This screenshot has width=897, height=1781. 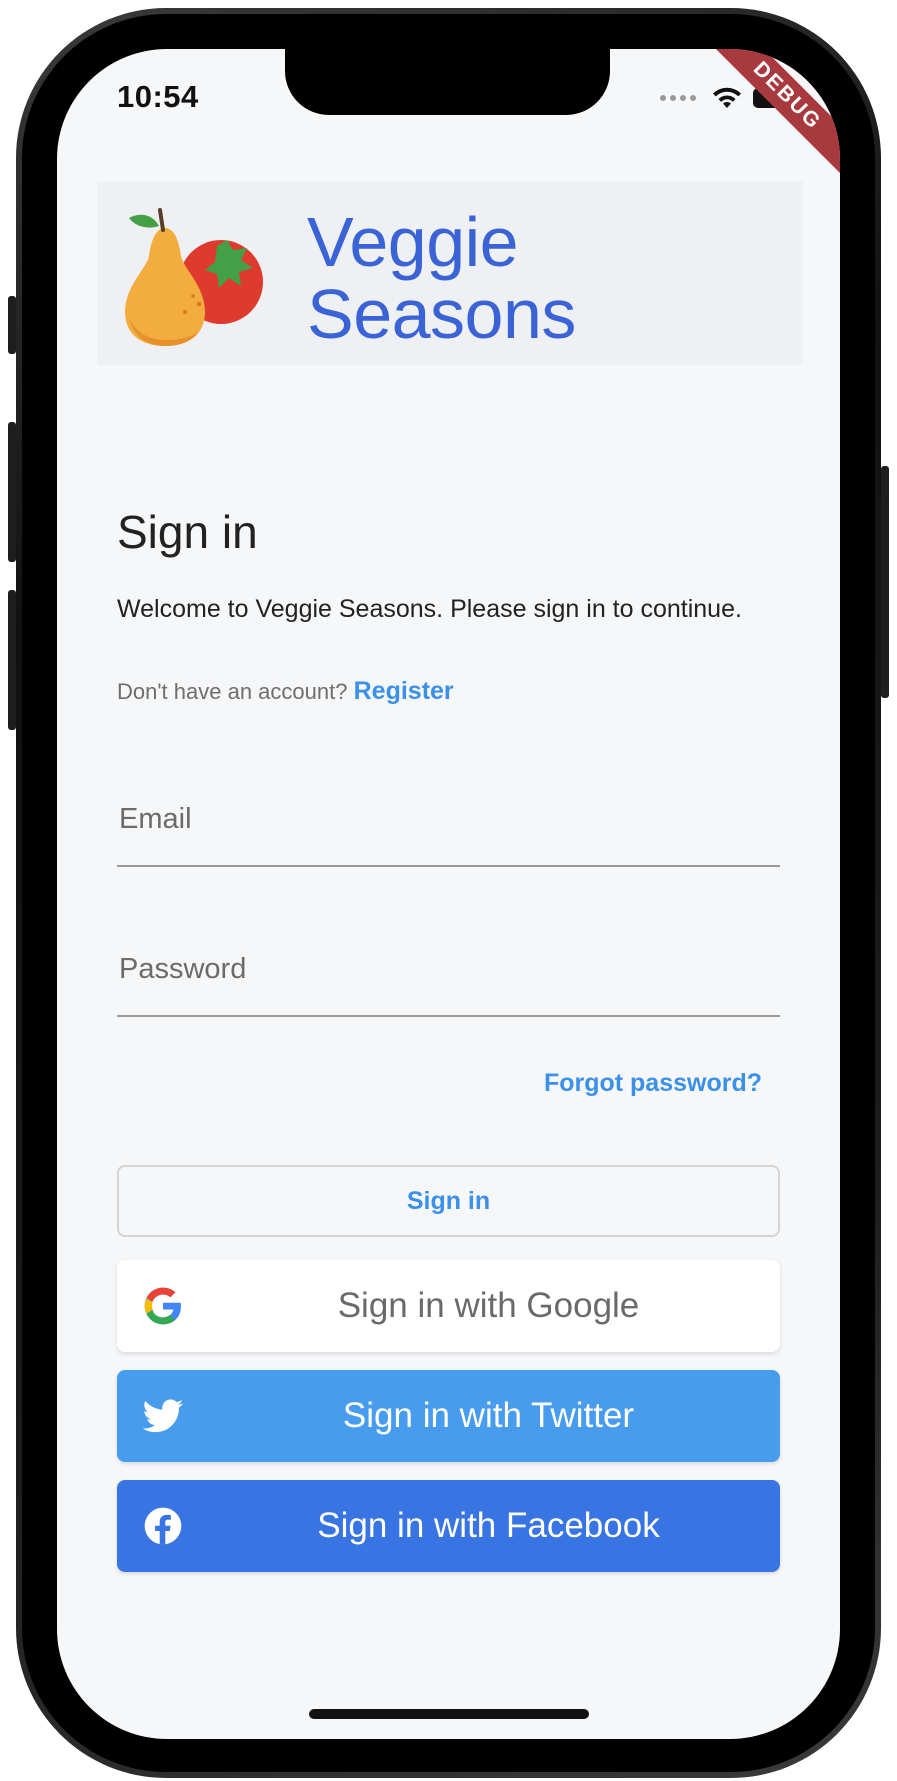 I want to click on device-volume-up, so click(x=12, y=492).